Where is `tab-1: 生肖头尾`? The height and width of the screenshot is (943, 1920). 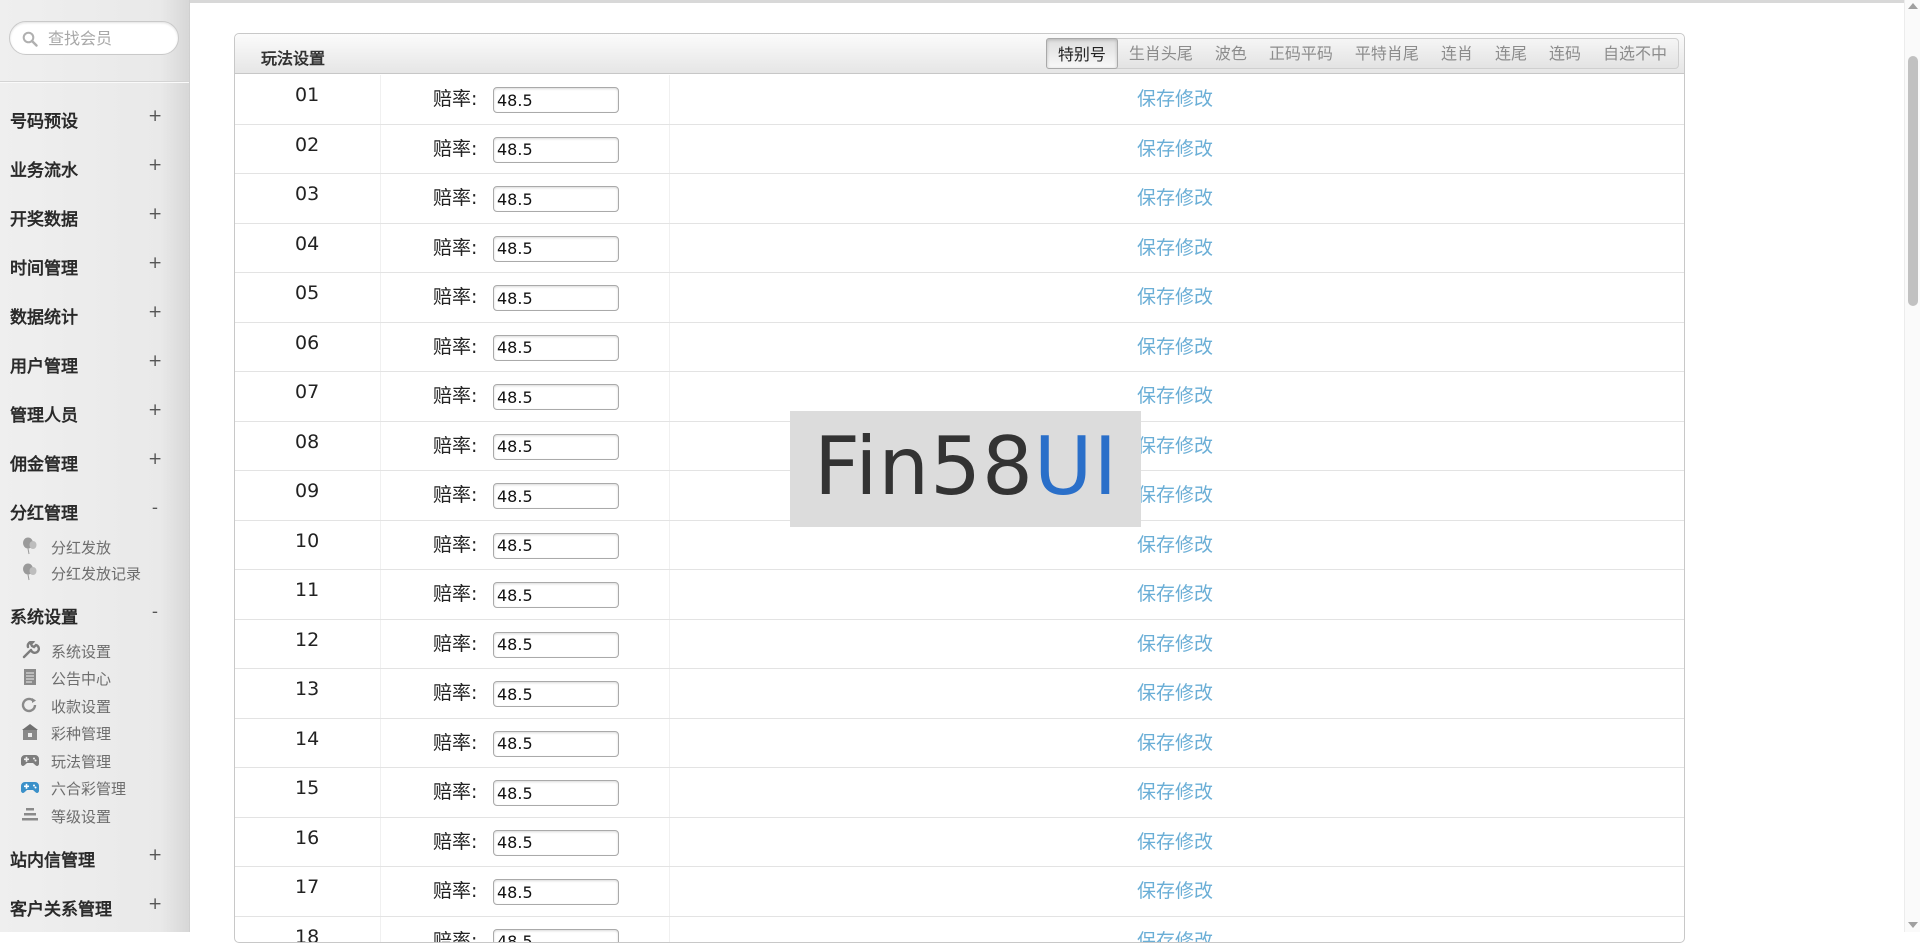 tab-1: 生肖头尾 is located at coordinates (1161, 53).